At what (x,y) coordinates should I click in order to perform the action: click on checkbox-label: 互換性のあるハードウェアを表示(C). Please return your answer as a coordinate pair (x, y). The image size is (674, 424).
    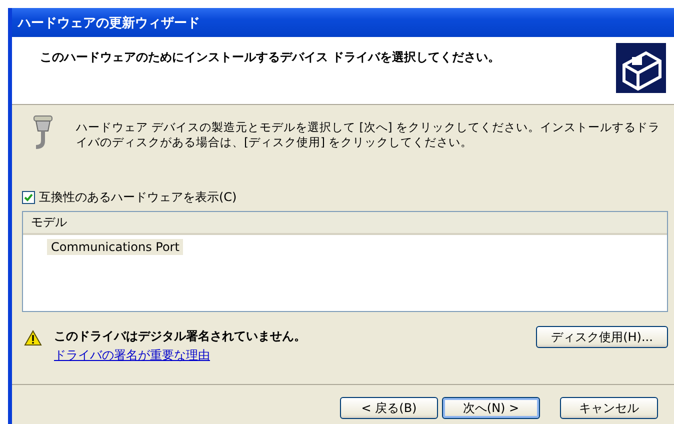
    Looking at the image, I should click on (138, 197).